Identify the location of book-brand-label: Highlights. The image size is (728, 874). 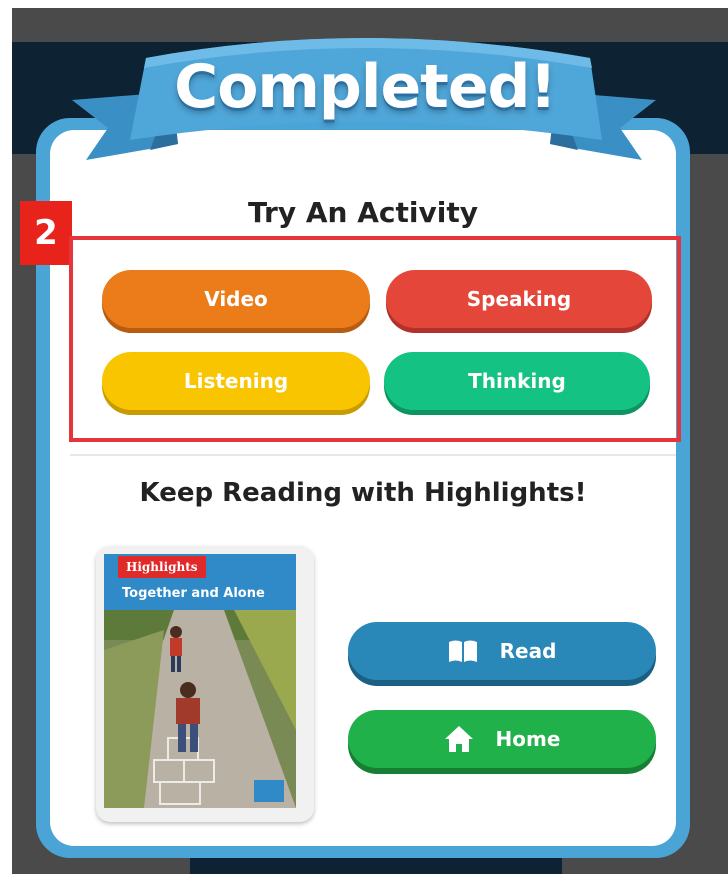
(162, 567).